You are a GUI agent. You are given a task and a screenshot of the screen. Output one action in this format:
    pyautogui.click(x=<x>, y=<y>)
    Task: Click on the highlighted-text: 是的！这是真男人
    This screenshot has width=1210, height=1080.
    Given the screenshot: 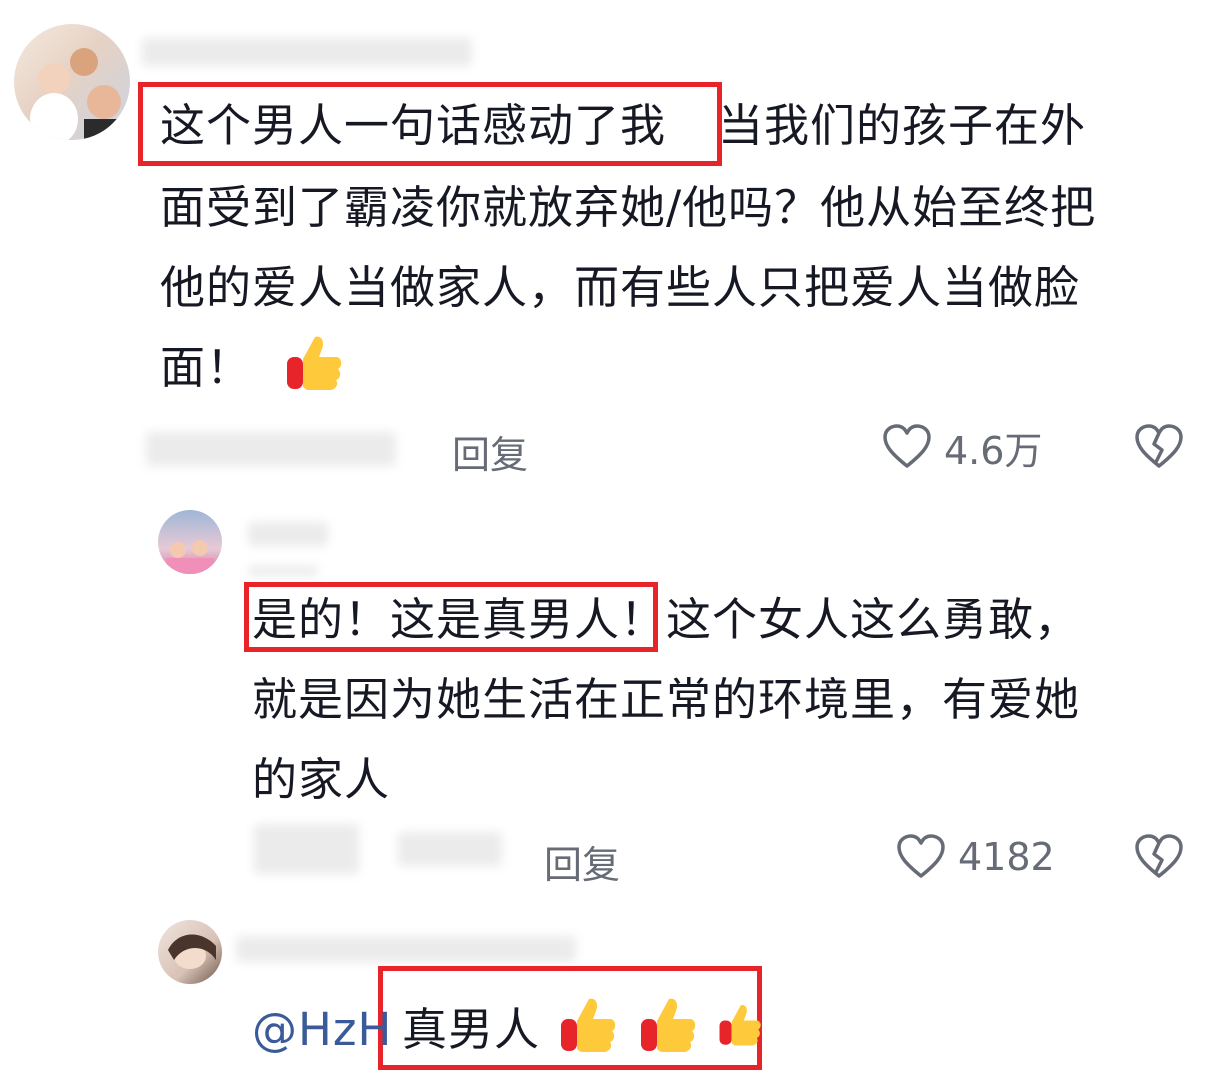 What is the action you would take?
    pyautogui.click(x=436, y=619)
    